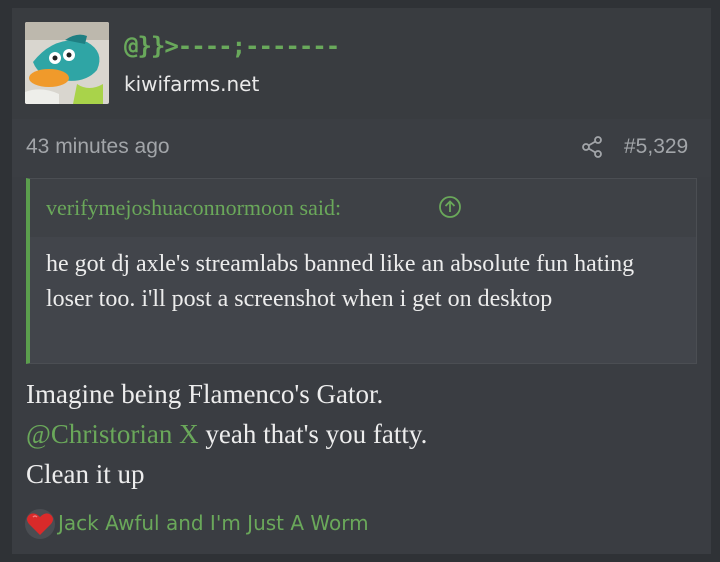 Image resolution: width=720 pixels, height=562 pixels. I want to click on user-mention-link: @Christorian X, so click(112, 434).